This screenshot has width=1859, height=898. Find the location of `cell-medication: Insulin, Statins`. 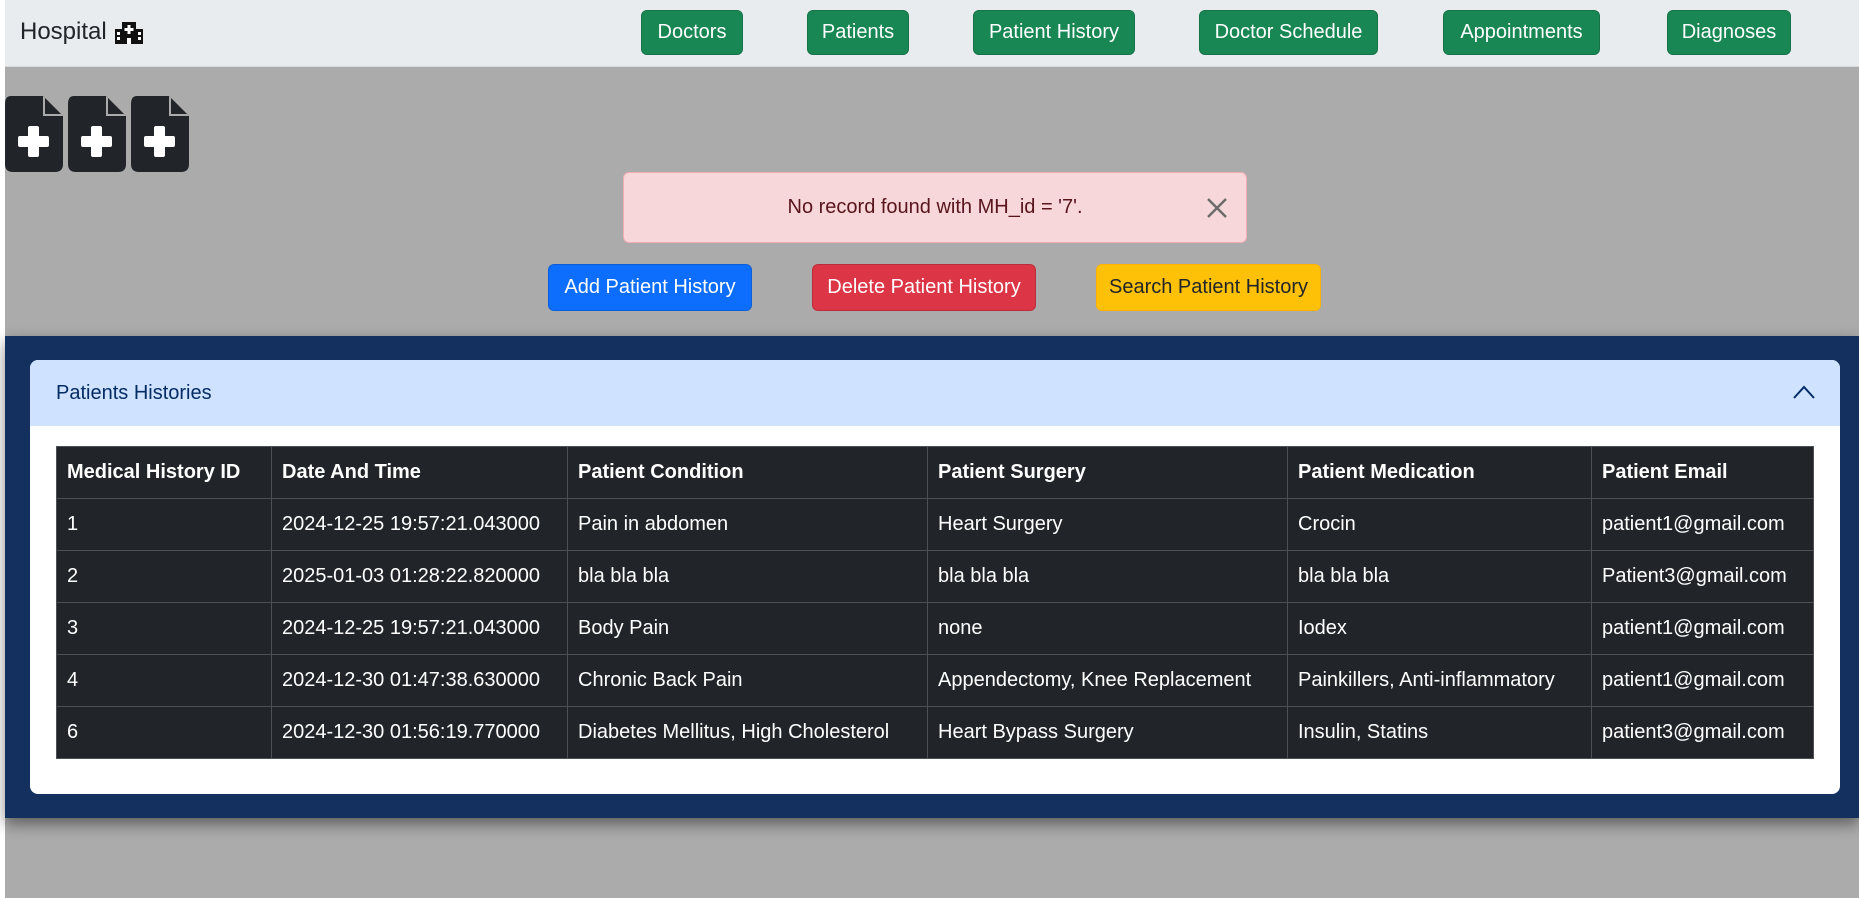

cell-medication: Insulin, Statins is located at coordinates (1439, 732).